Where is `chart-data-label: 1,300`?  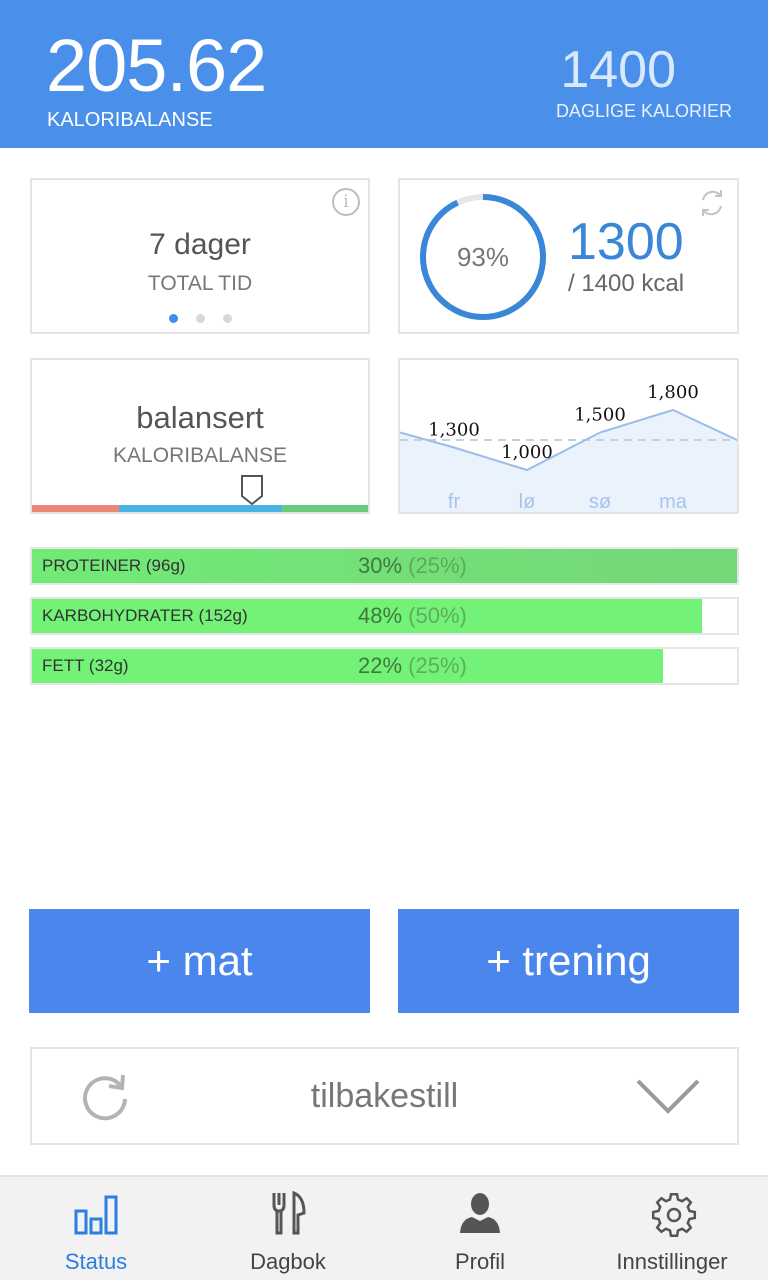
chart-data-label: 1,300 is located at coordinates (454, 430).